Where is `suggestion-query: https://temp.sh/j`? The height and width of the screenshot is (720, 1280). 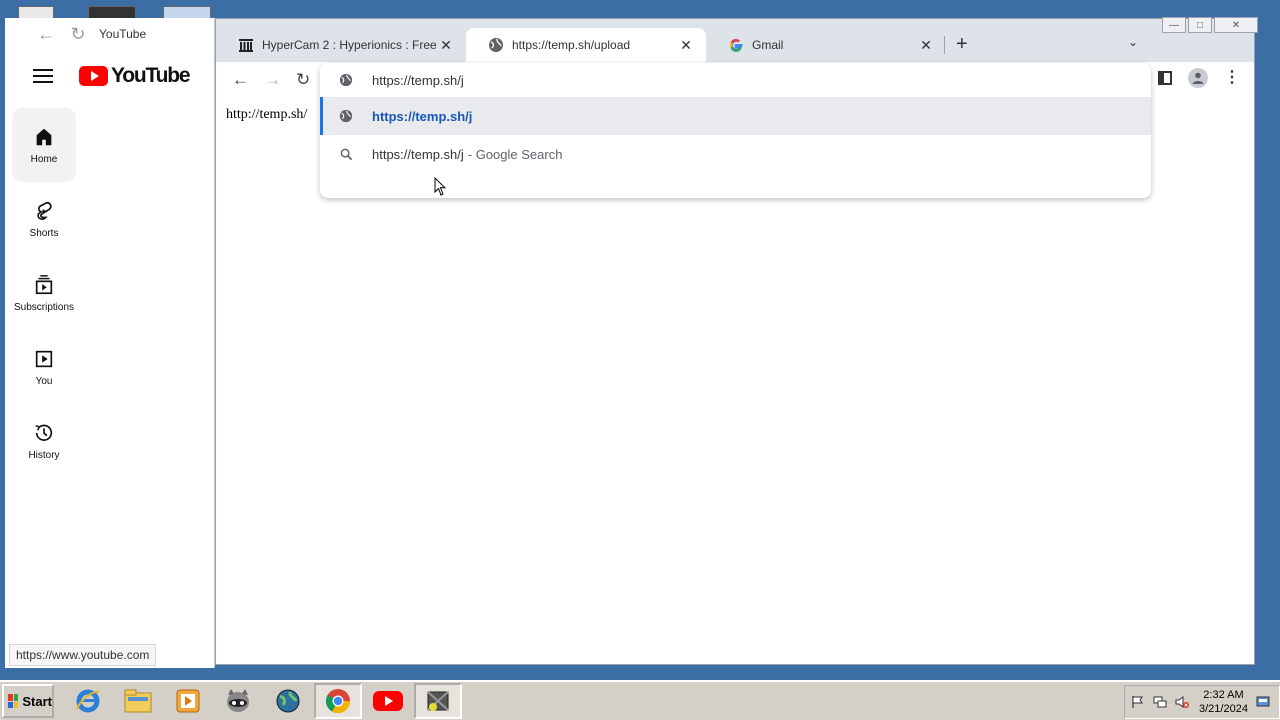 suggestion-query: https://temp.sh/j is located at coordinates (418, 154).